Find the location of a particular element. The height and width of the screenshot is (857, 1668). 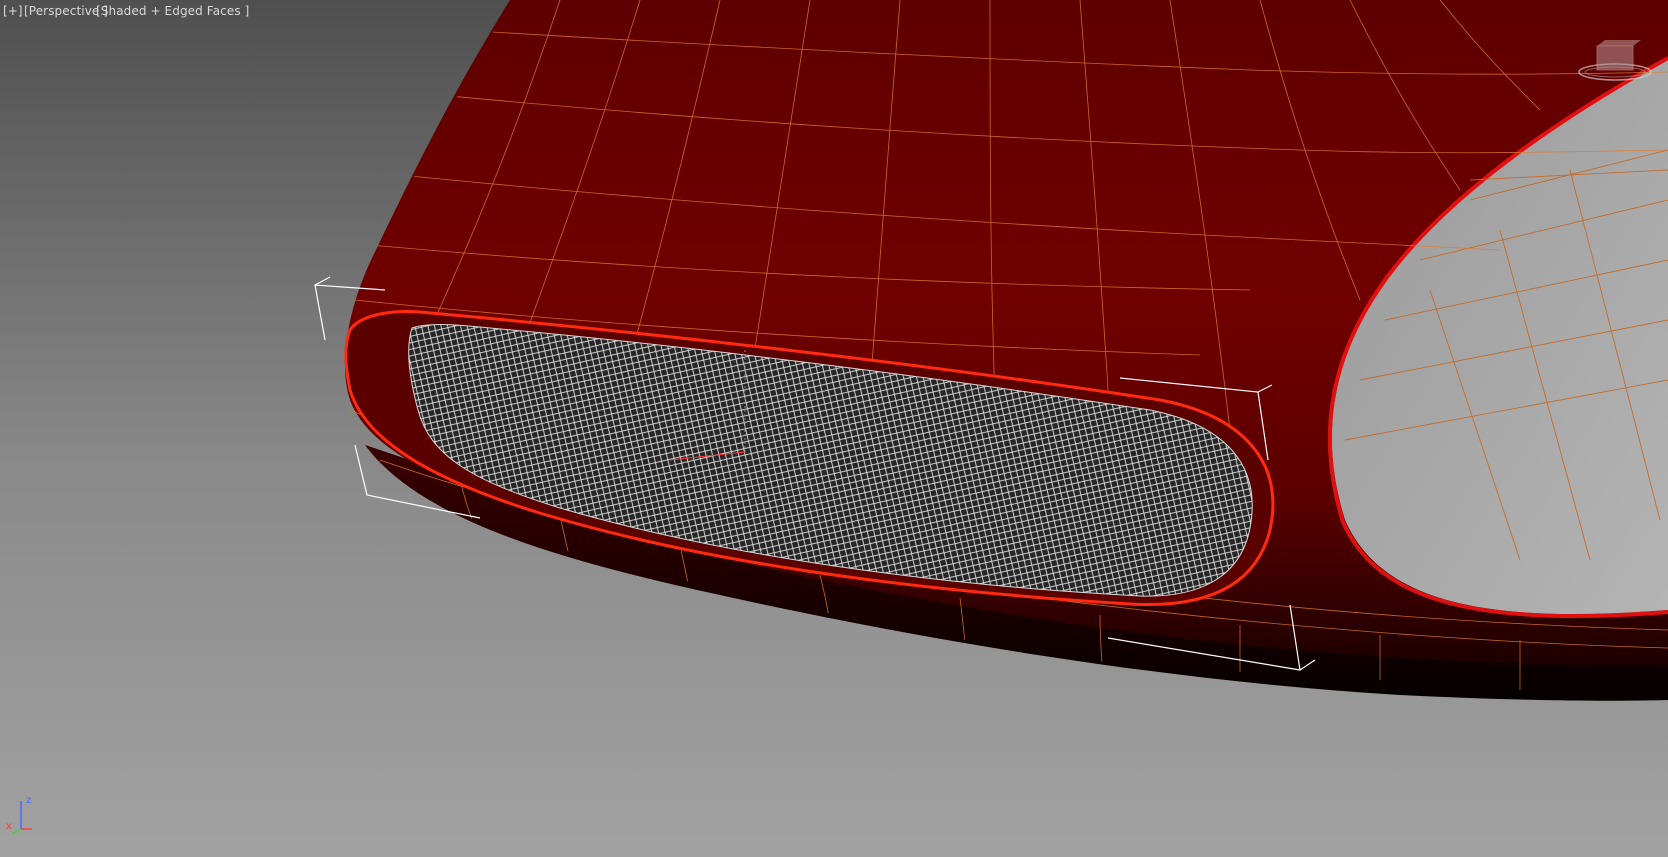

axis-tripod-icon: z x is located at coordinates (19, 815).